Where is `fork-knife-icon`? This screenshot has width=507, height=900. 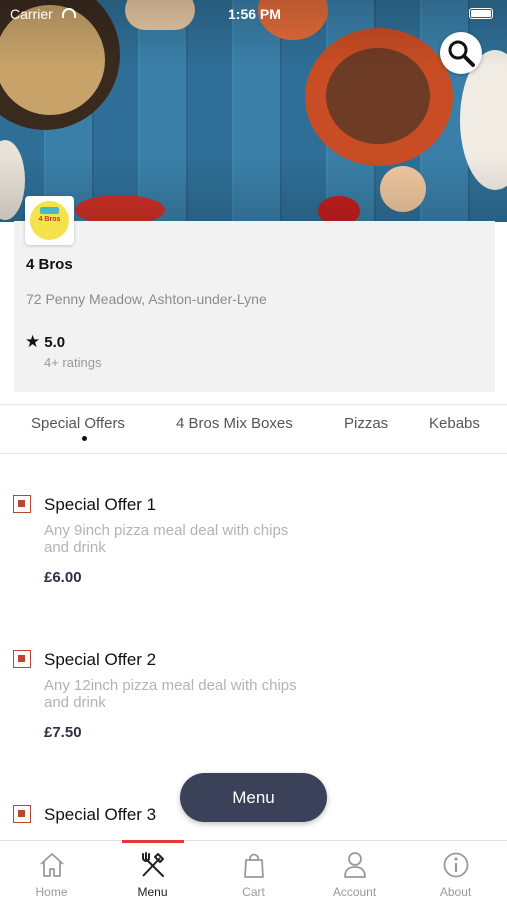 fork-knife-icon is located at coordinates (153, 864).